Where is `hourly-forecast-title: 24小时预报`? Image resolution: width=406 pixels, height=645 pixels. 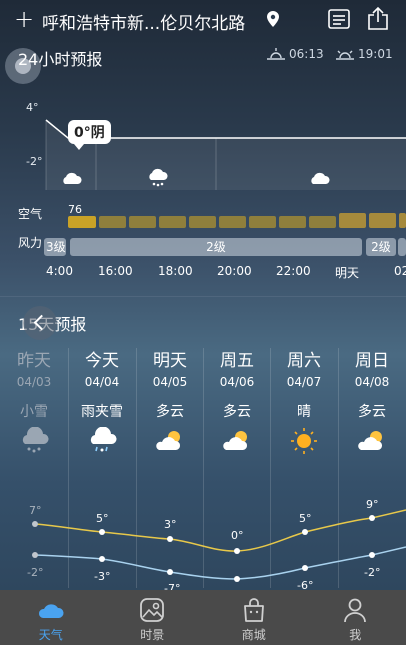
hourly-forecast-title: 24小时预报 is located at coordinates (60, 59).